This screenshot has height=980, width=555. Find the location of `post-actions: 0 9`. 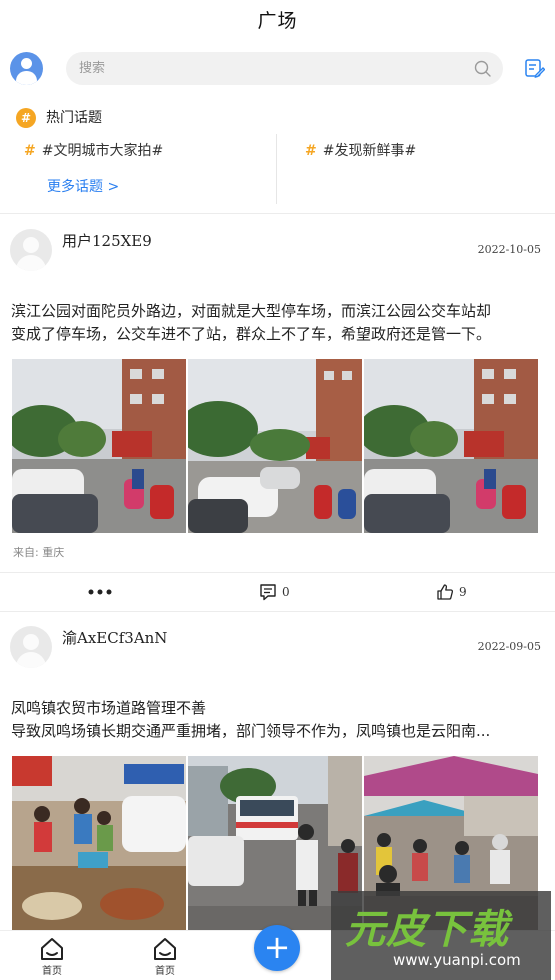

post-actions: 0 9 is located at coordinates (277, 592).